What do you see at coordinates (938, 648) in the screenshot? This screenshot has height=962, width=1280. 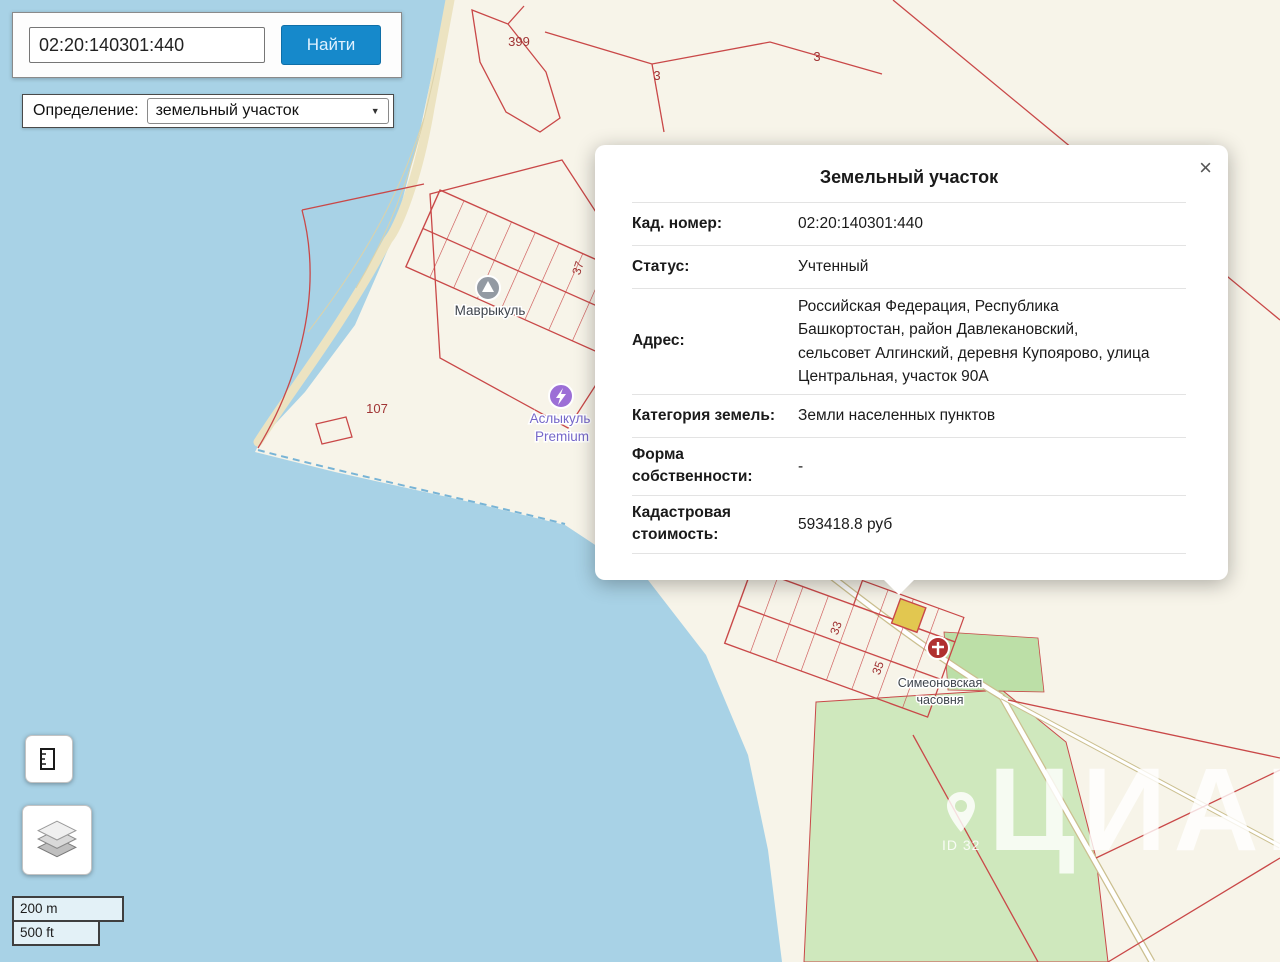 I see `chapel-marker-icon` at bounding box center [938, 648].